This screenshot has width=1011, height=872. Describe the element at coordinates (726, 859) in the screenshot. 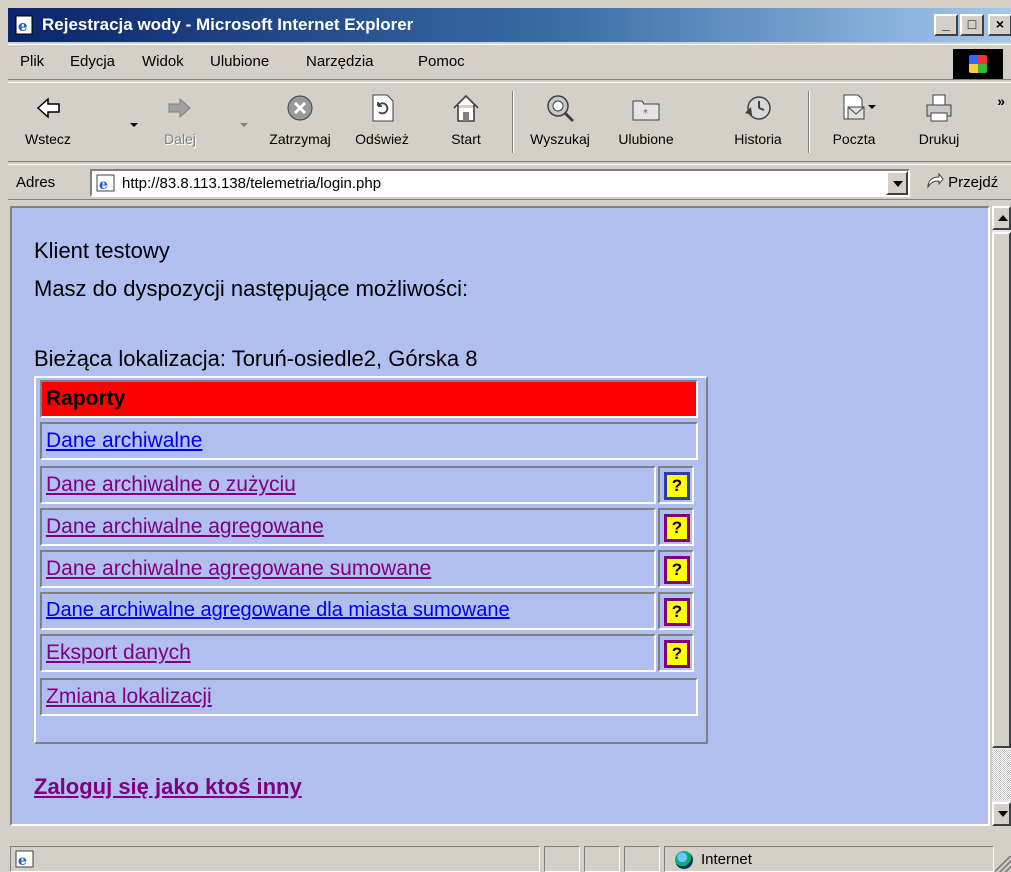

I see `security-zone-label: Internet` at that location.